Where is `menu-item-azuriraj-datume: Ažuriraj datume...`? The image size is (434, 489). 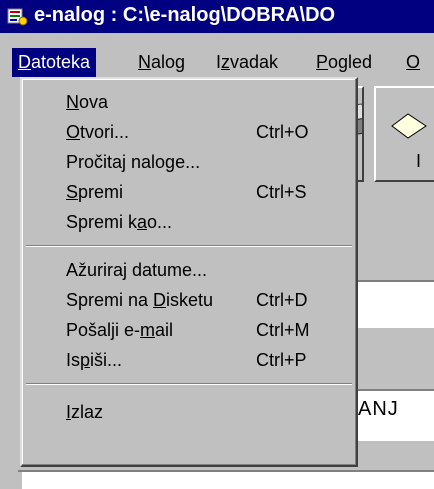 menu-item-azuriraj-datume: Ažuriraj datume... is located at coordinates (189, 270).